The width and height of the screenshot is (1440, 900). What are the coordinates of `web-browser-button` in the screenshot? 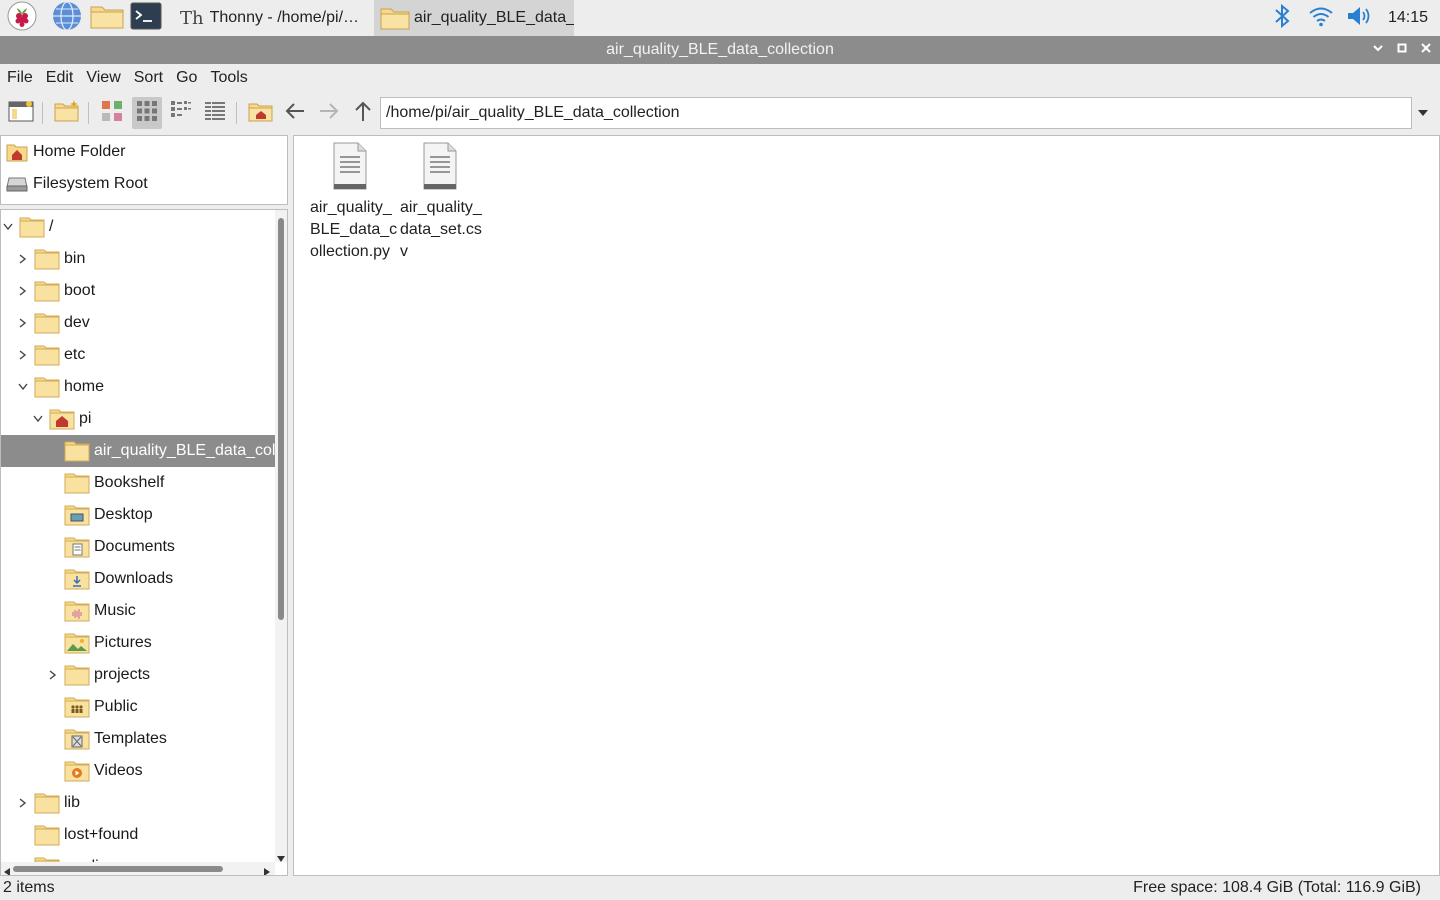 It's located at (67, 17).